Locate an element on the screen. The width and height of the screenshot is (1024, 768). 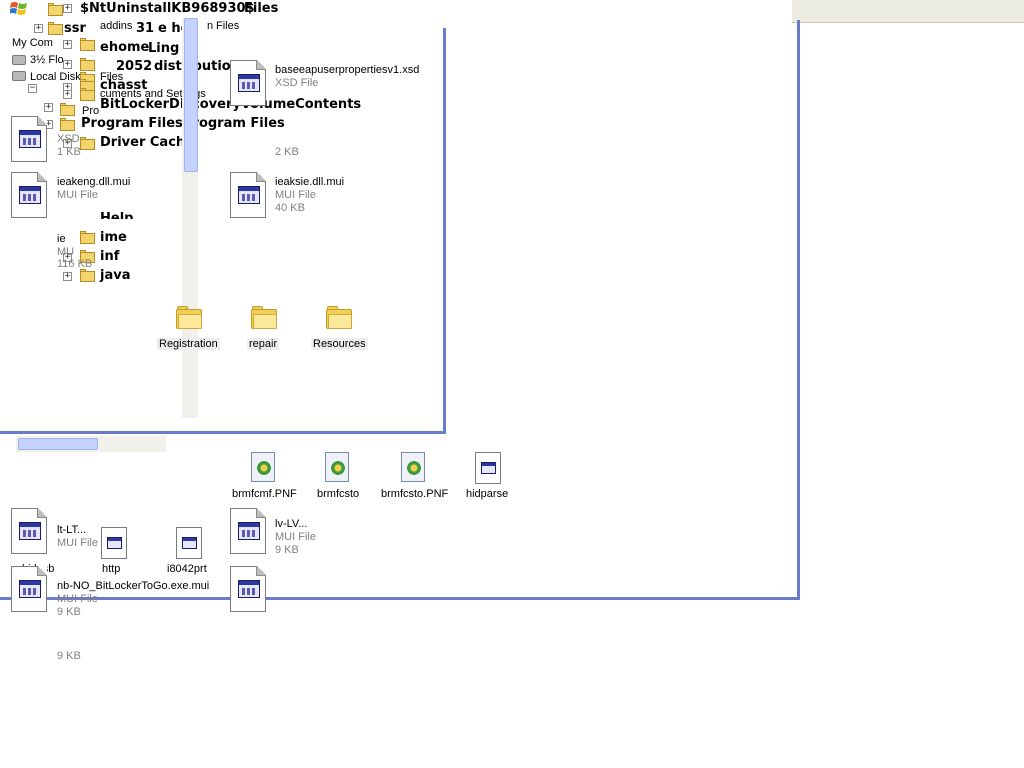
folder-label-repair: repair is located at coordinates (263, 344).